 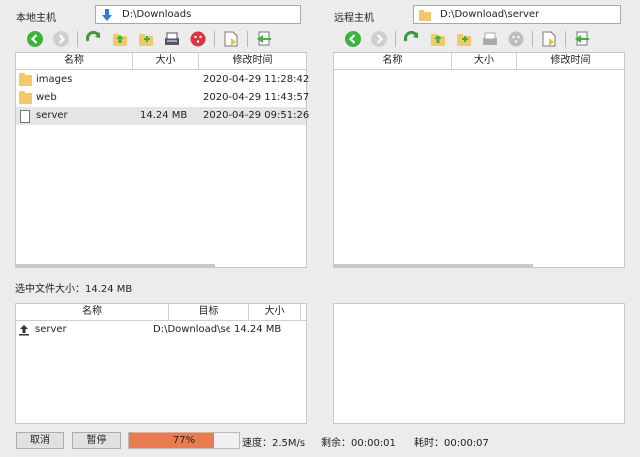 I want to click on queue-item-target: D:\Download\server, so click(x=191, y=329).